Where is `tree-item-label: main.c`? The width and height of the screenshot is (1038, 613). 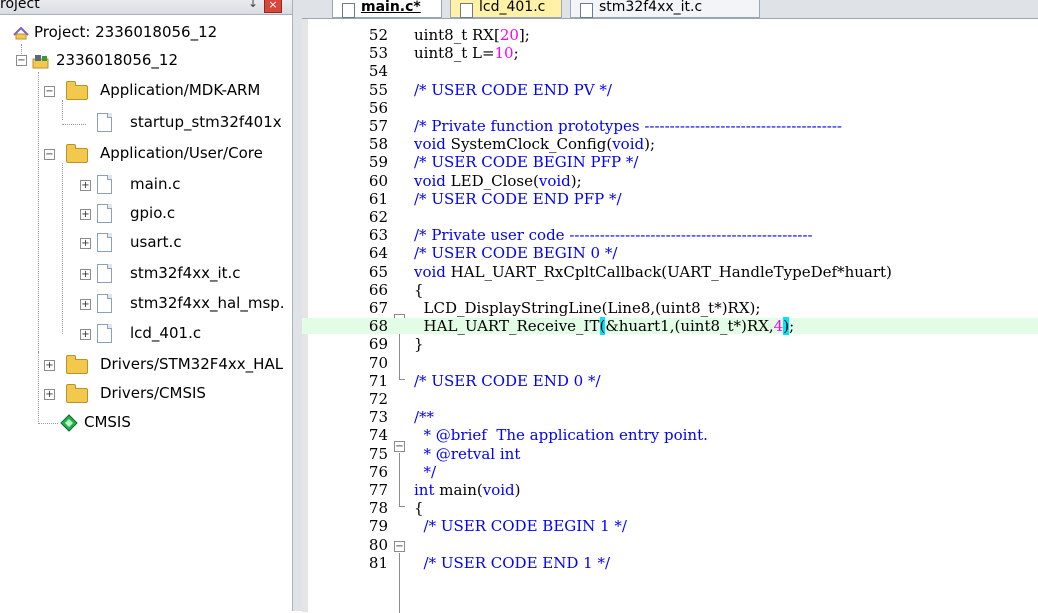 tree-item-label: main.c is located at coordinates (155, 184).